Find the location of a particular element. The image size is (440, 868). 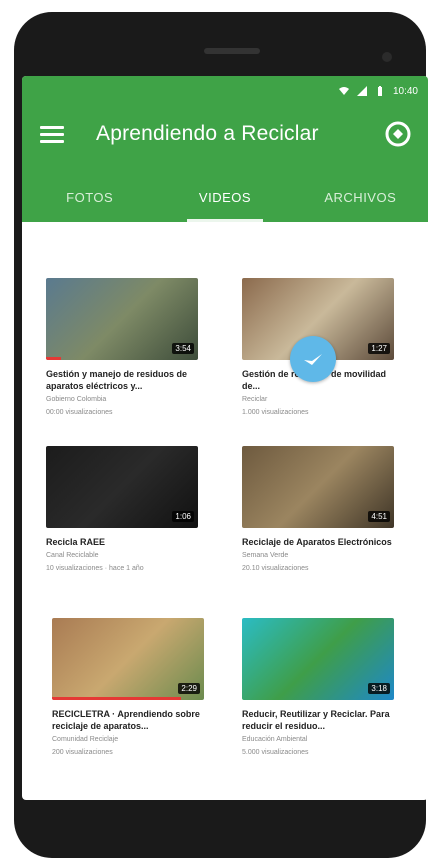

video-channel: Canal Reciclable is located at coordinates (72, 555).